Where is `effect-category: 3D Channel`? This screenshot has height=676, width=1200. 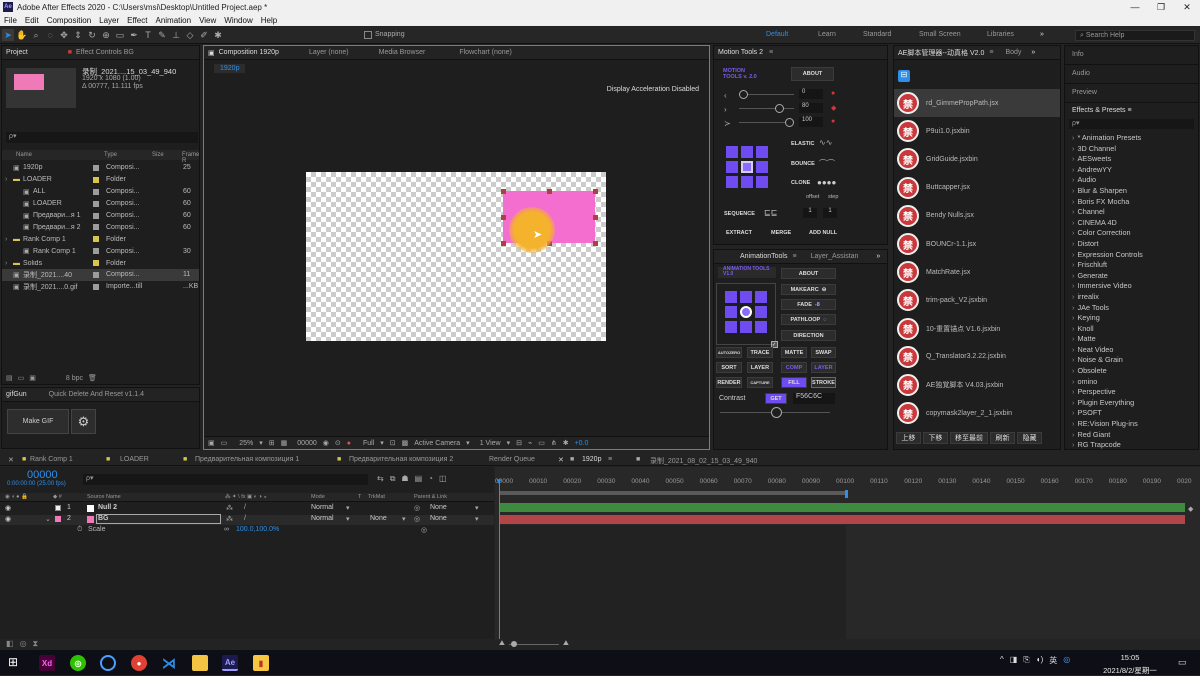
effect-category: 3D Channel is located at coordinates (1131, 149).